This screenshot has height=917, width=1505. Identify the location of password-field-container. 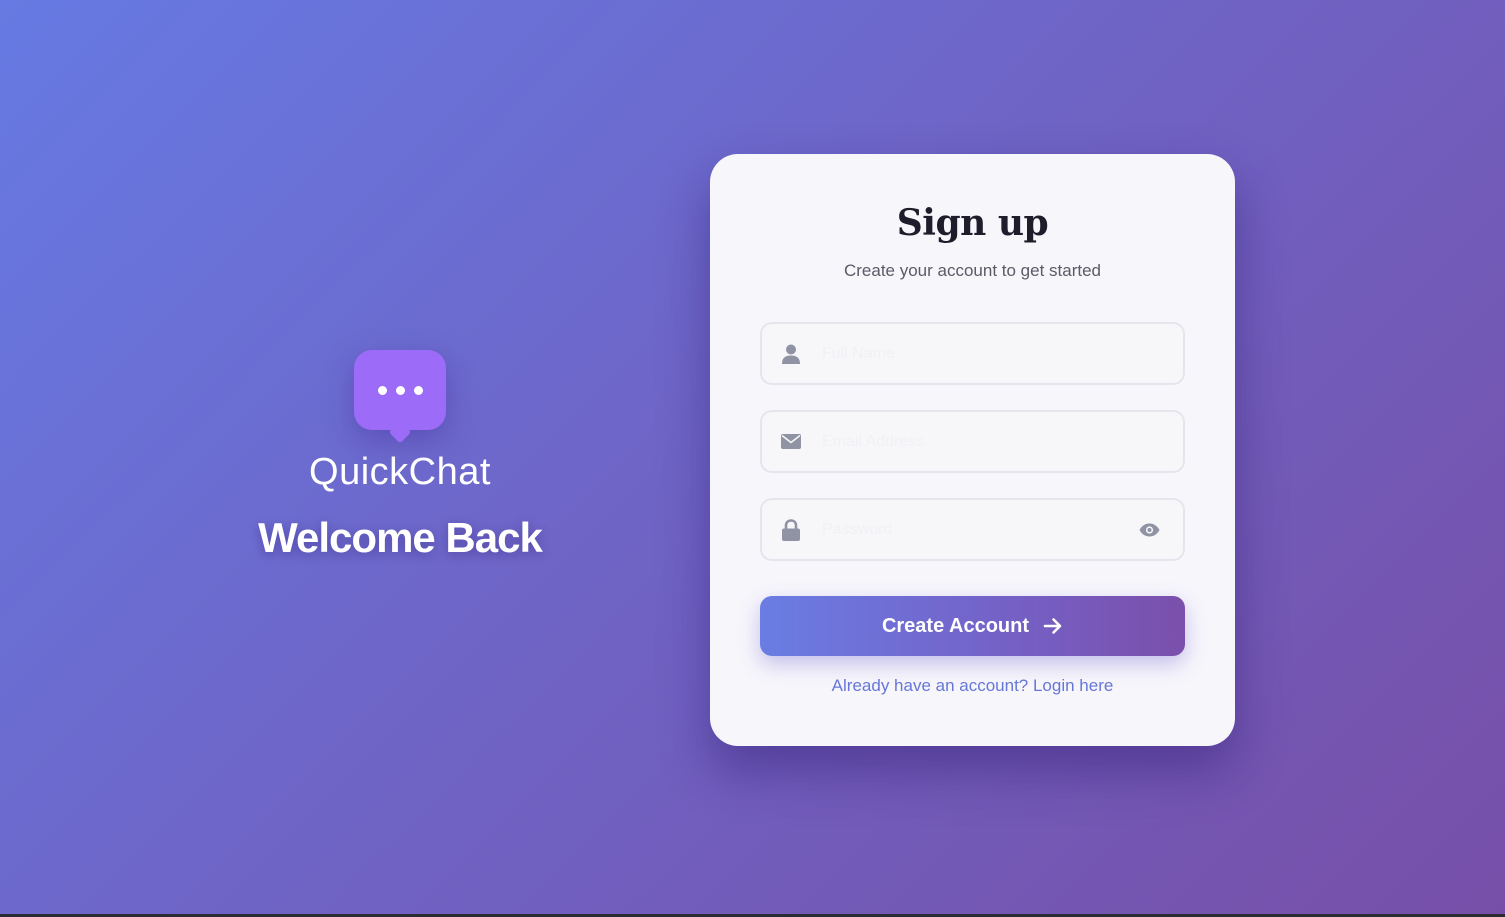
(972, 529).